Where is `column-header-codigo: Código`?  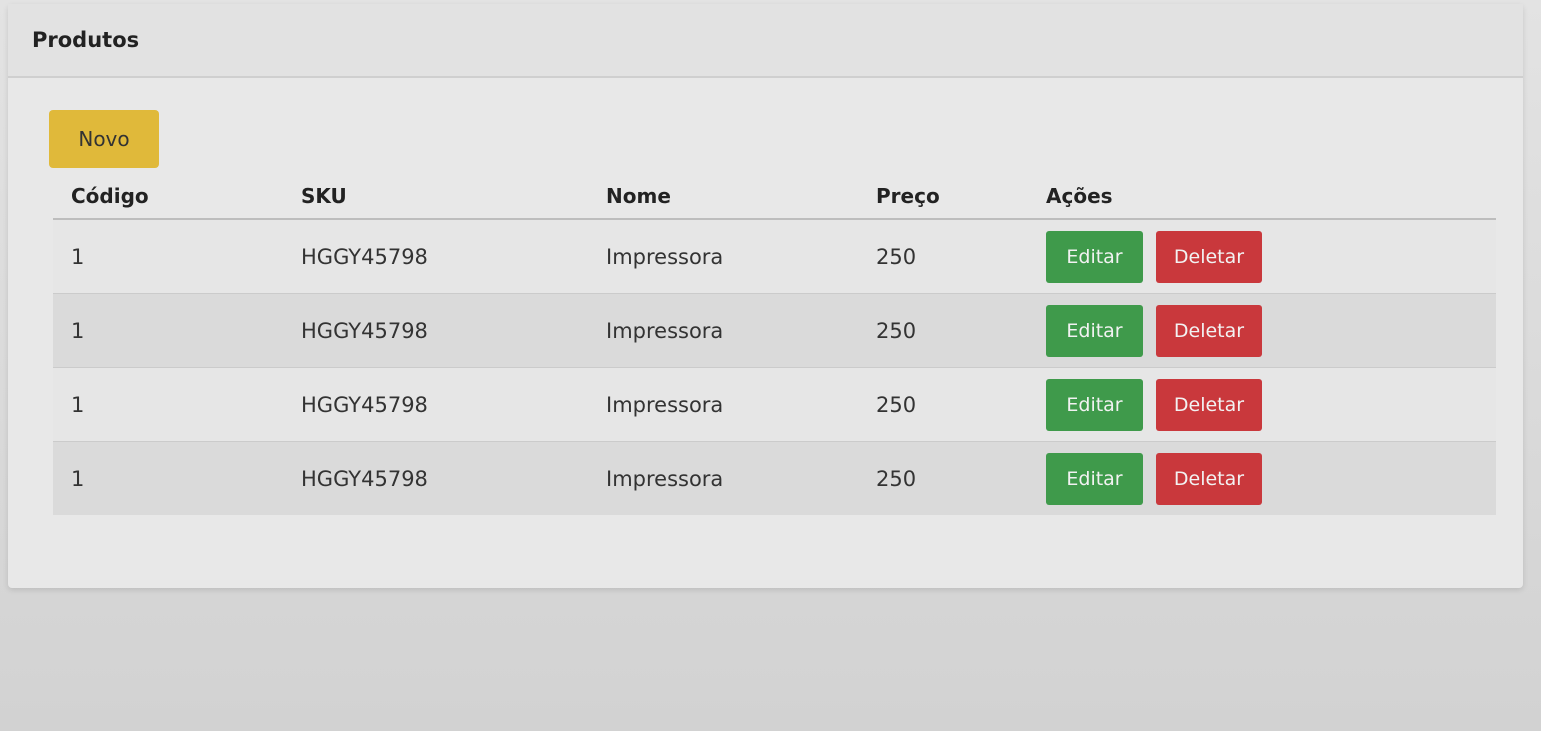 column-header-codigo: Código is located at coordinates (177, 197).